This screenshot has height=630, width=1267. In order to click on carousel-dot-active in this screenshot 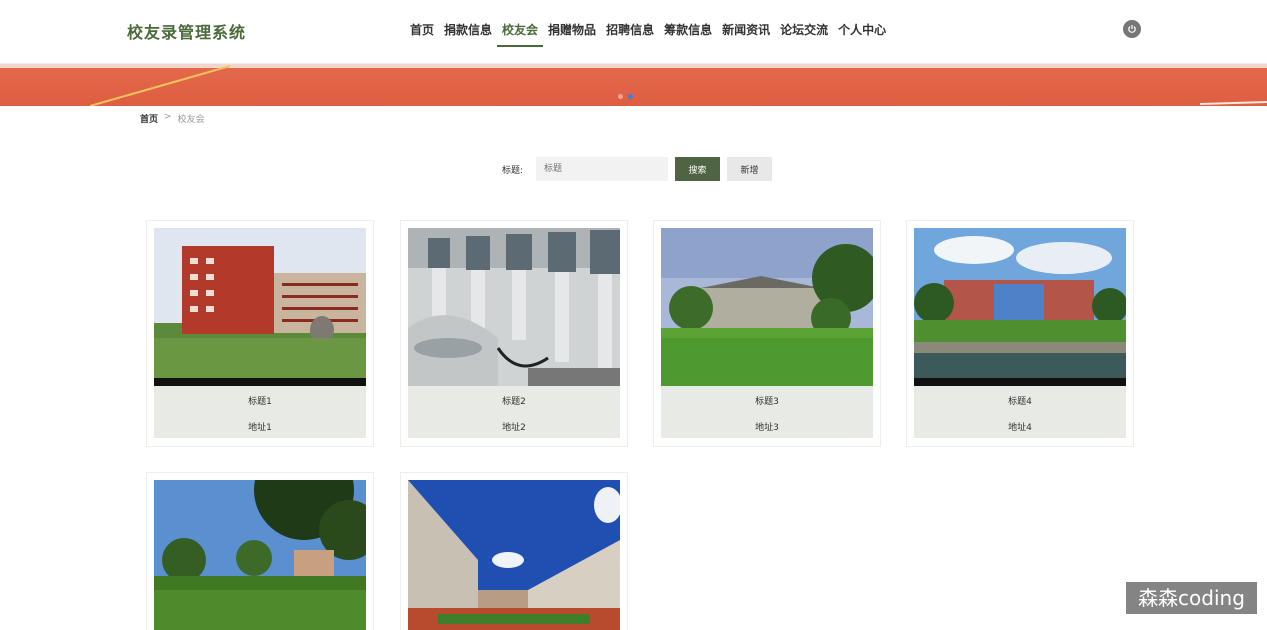, I will do `click(630, 96)`.